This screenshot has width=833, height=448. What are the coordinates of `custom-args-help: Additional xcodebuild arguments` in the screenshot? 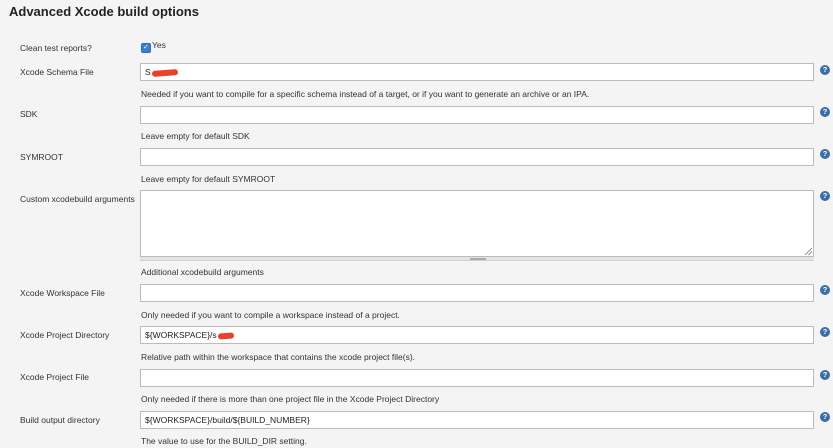 It's located at (202, 272).